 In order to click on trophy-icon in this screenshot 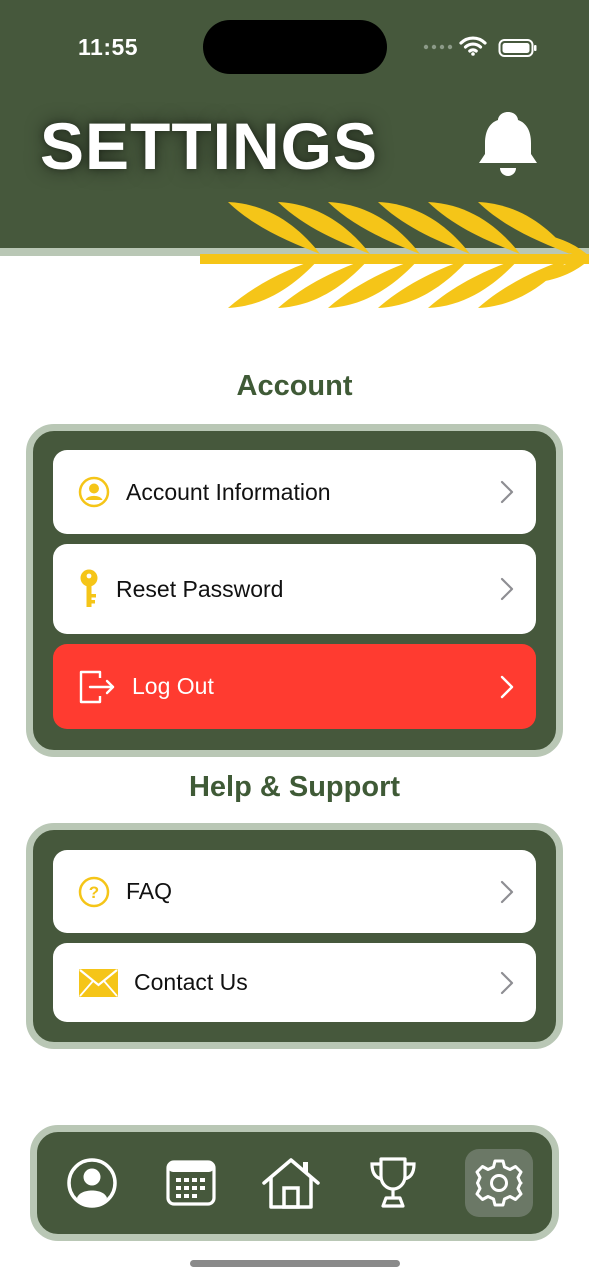, I will do `click(393, 1182)`.